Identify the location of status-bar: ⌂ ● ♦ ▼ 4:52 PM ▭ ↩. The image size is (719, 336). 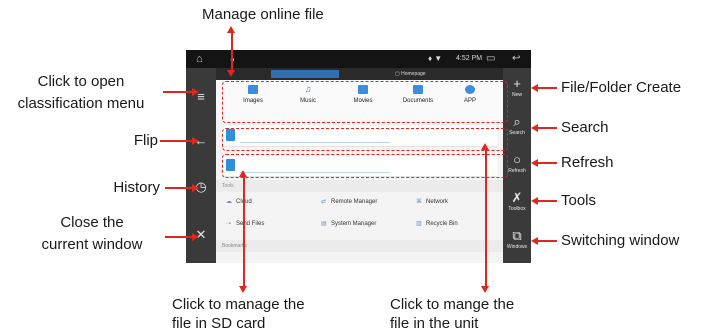
(358, 59).